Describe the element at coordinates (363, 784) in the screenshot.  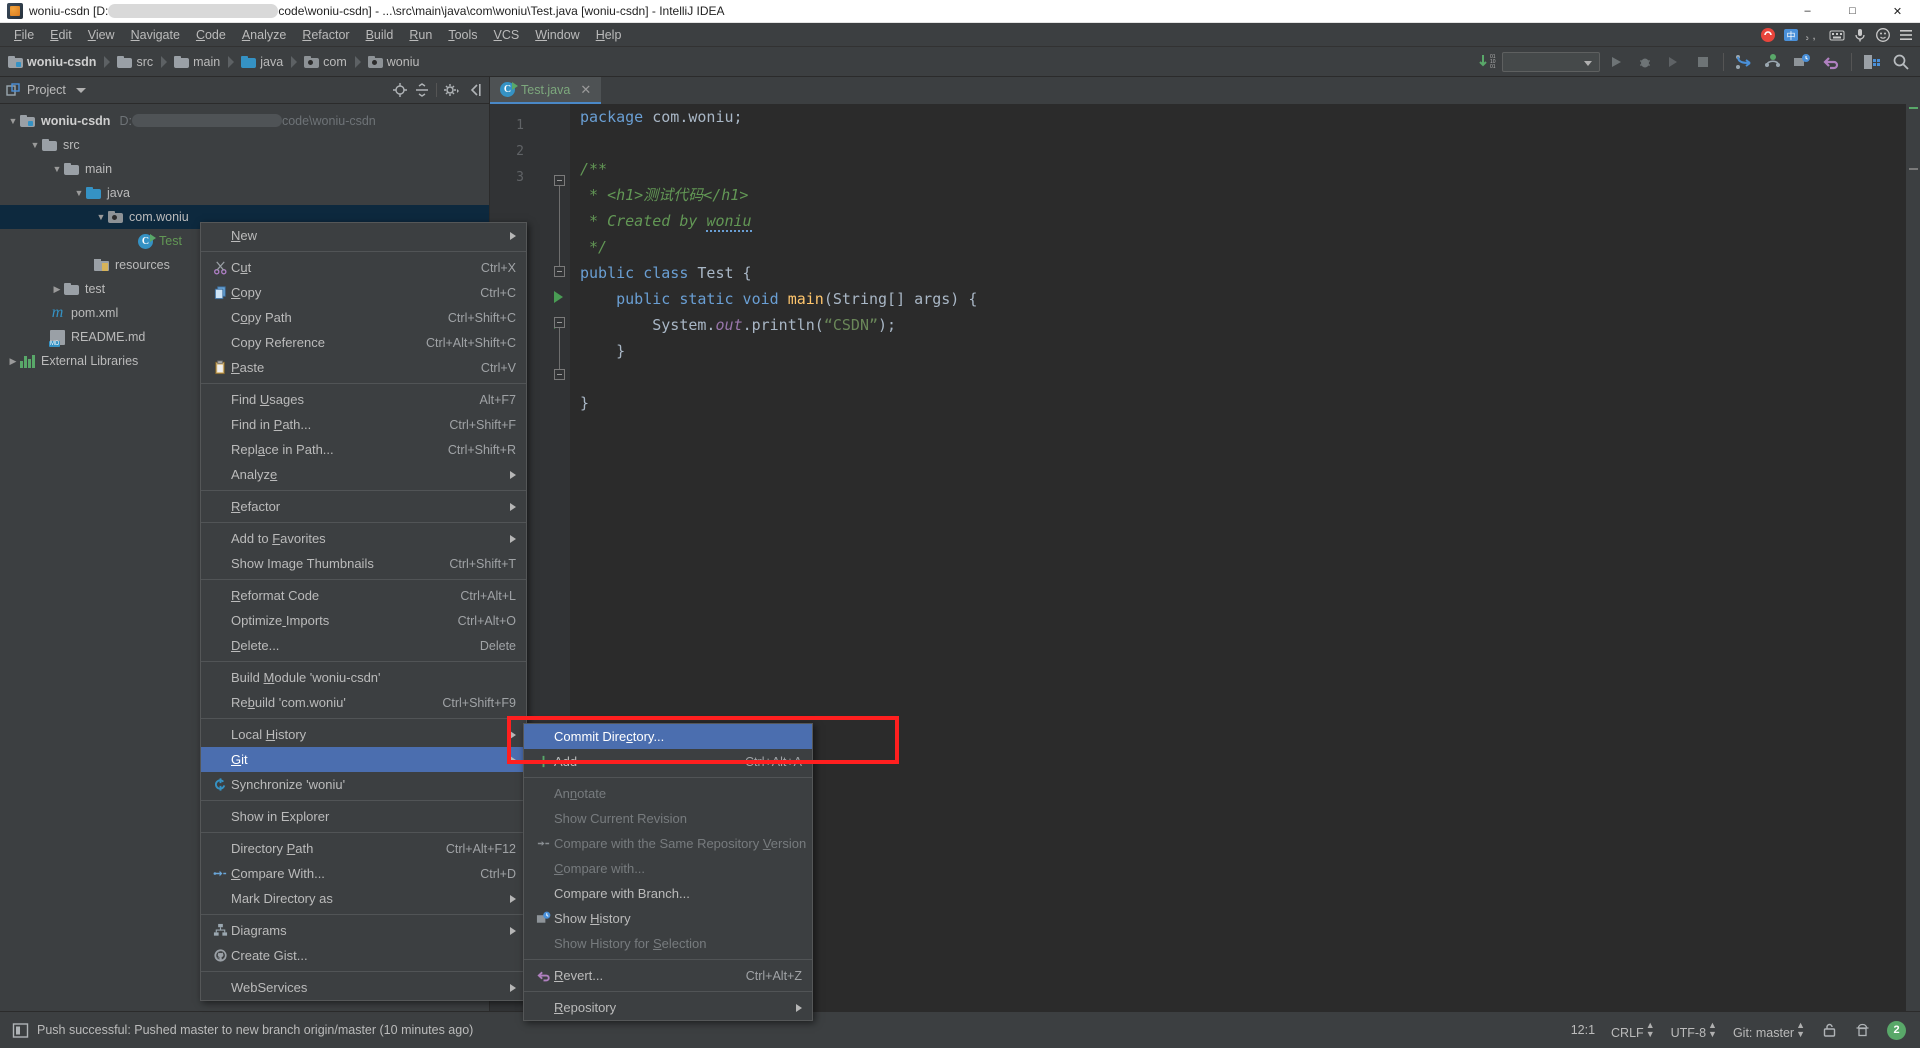
I see `context-menu-item-synchronize-woniu: Synchronize 'woniu'` at that location.